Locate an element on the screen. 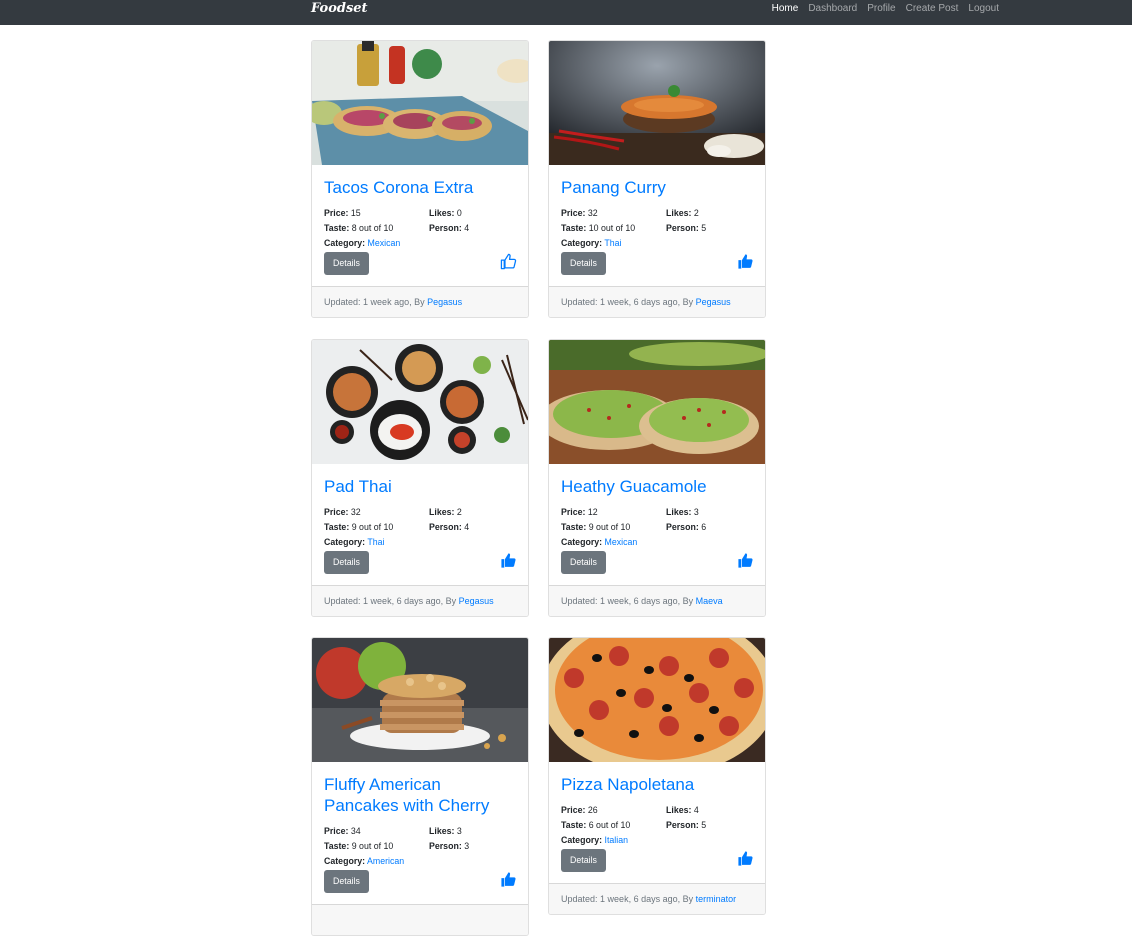 The height and width of the screenshot is (936, 1132). likes-value: 3 is located at coordinates (459, 831).